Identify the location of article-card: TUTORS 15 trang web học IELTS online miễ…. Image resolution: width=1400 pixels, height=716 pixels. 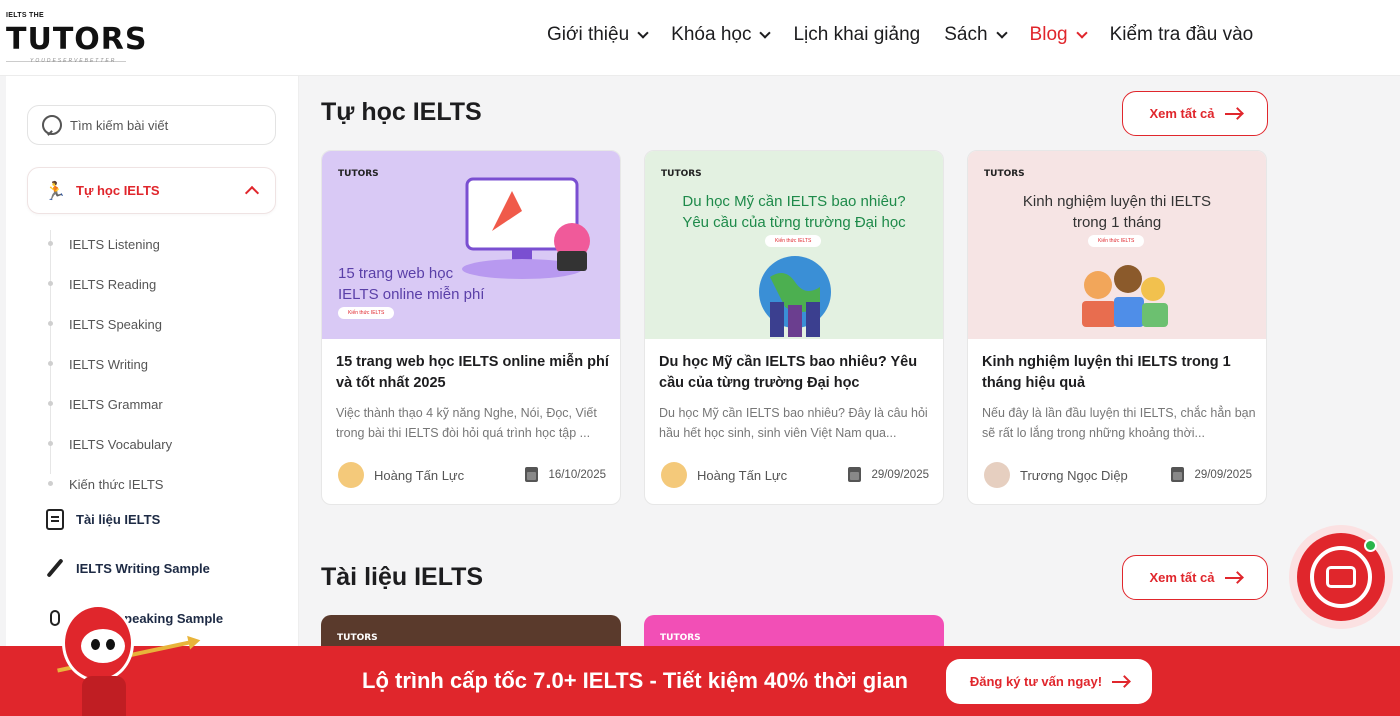
(471, 327).